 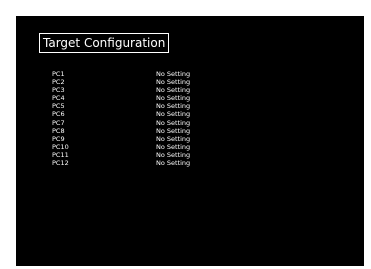 What do you see at coordinates (58, 82) in the screenshot?
I see `target-name: PC2` at bounding box center [58, 82].